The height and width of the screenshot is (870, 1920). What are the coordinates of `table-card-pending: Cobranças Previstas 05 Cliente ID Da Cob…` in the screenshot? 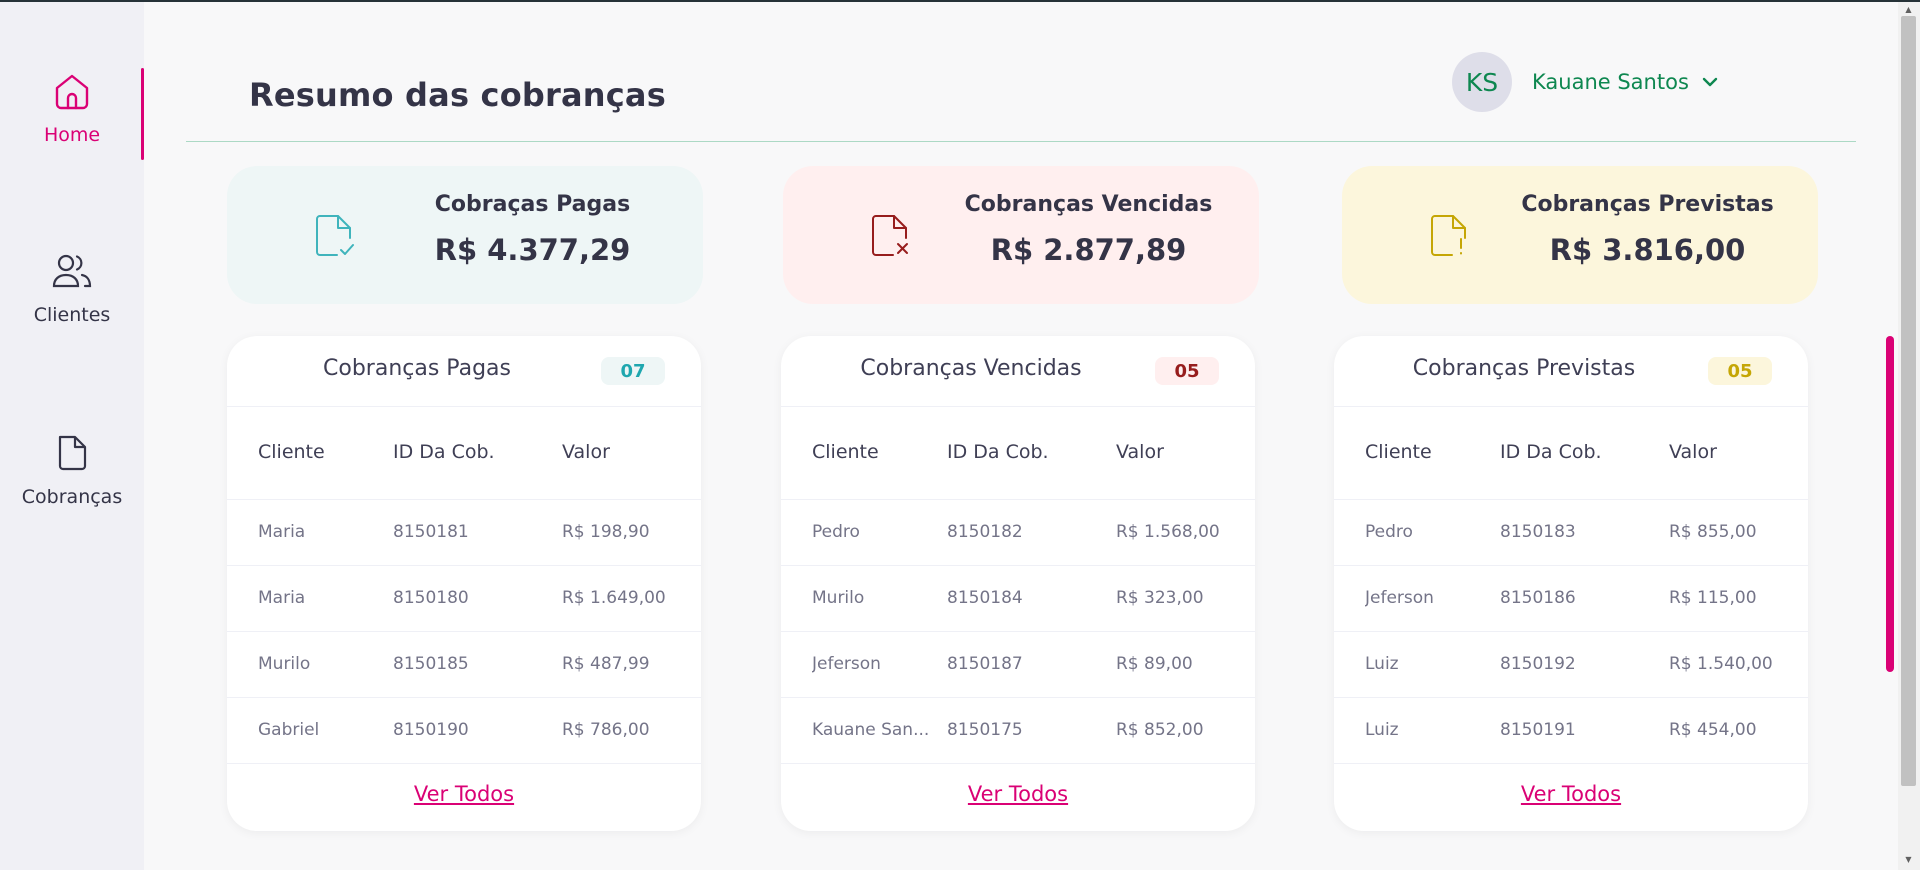 It's located at (1571, 583).